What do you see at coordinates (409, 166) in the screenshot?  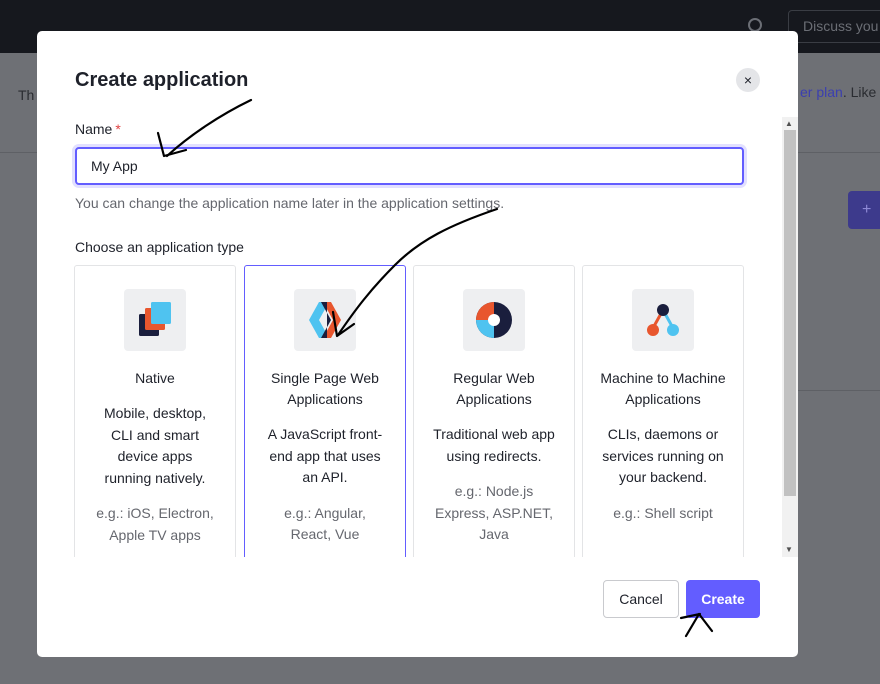 I see `name-input` at bounding box center [409, 166].